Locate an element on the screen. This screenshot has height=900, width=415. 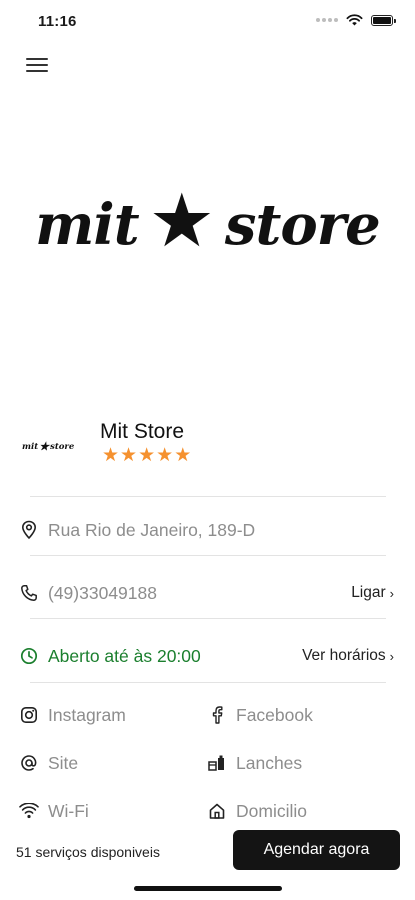
store-header: mit ★ store Mit Store ★ ★ ★ ★ ★ is located at coordinates (207, 448).